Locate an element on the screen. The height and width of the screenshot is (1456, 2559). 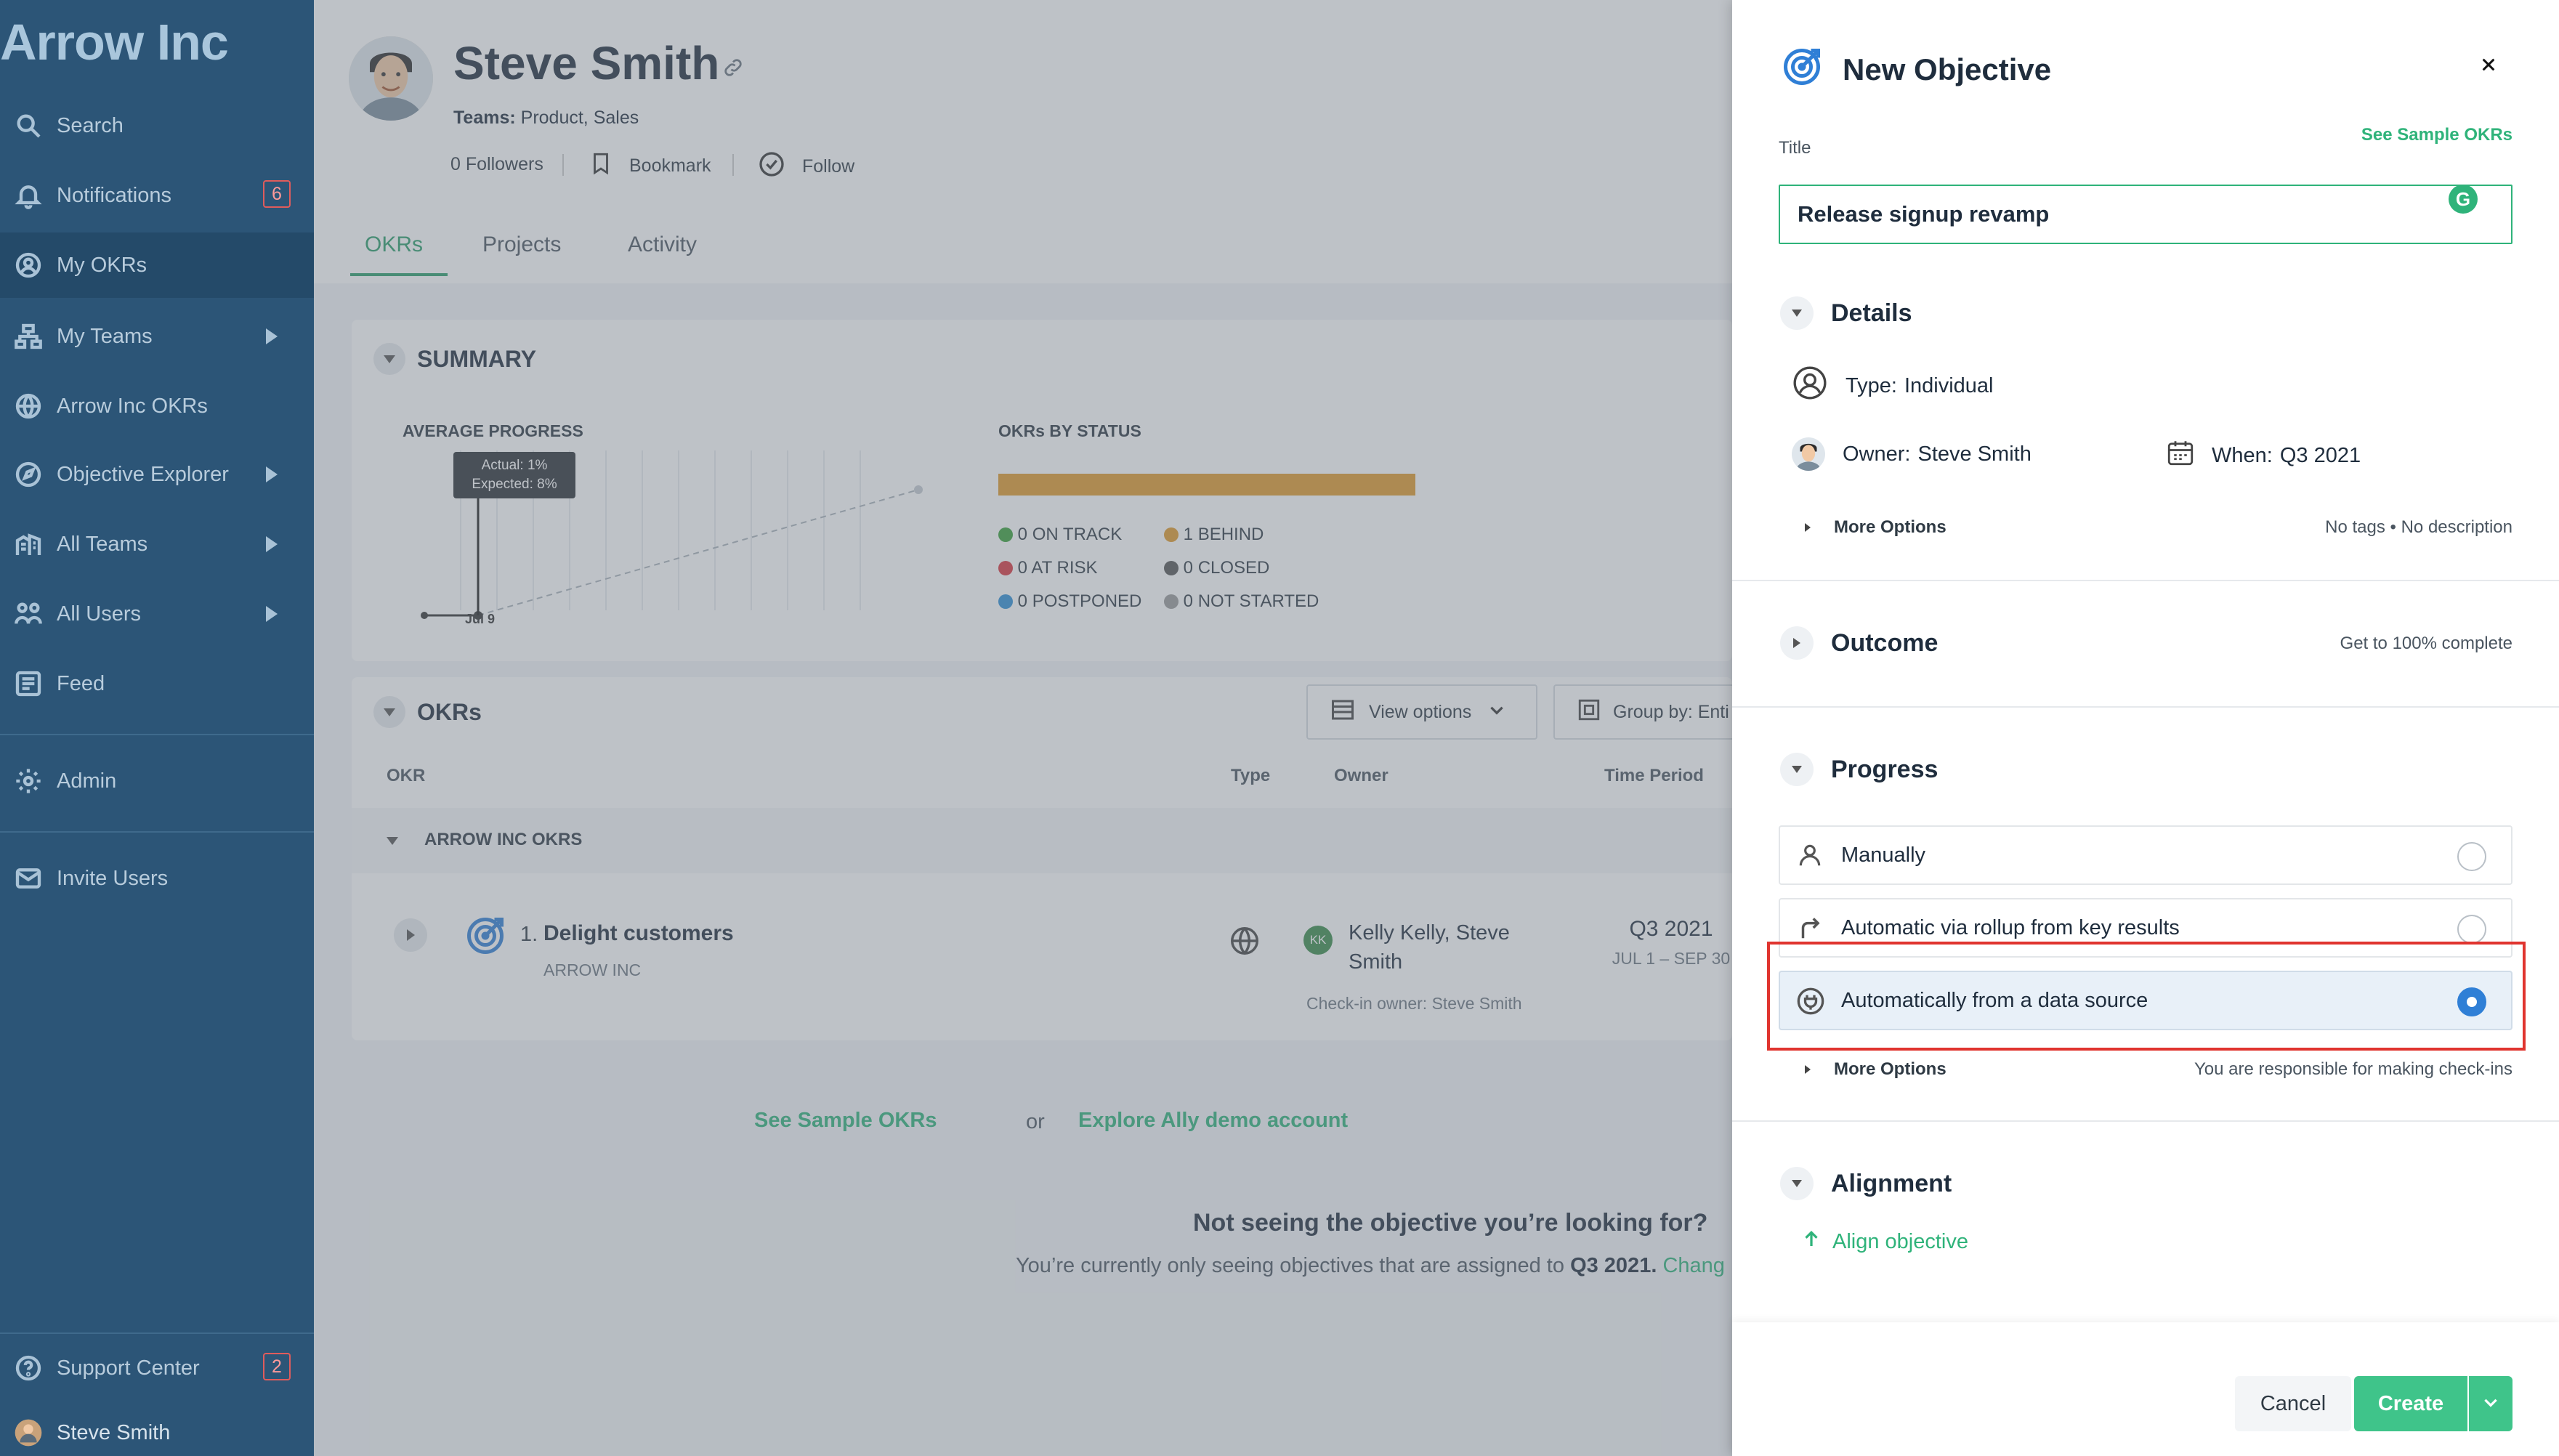
more-options-label: More Options is located at coordinates (1890, 1069).